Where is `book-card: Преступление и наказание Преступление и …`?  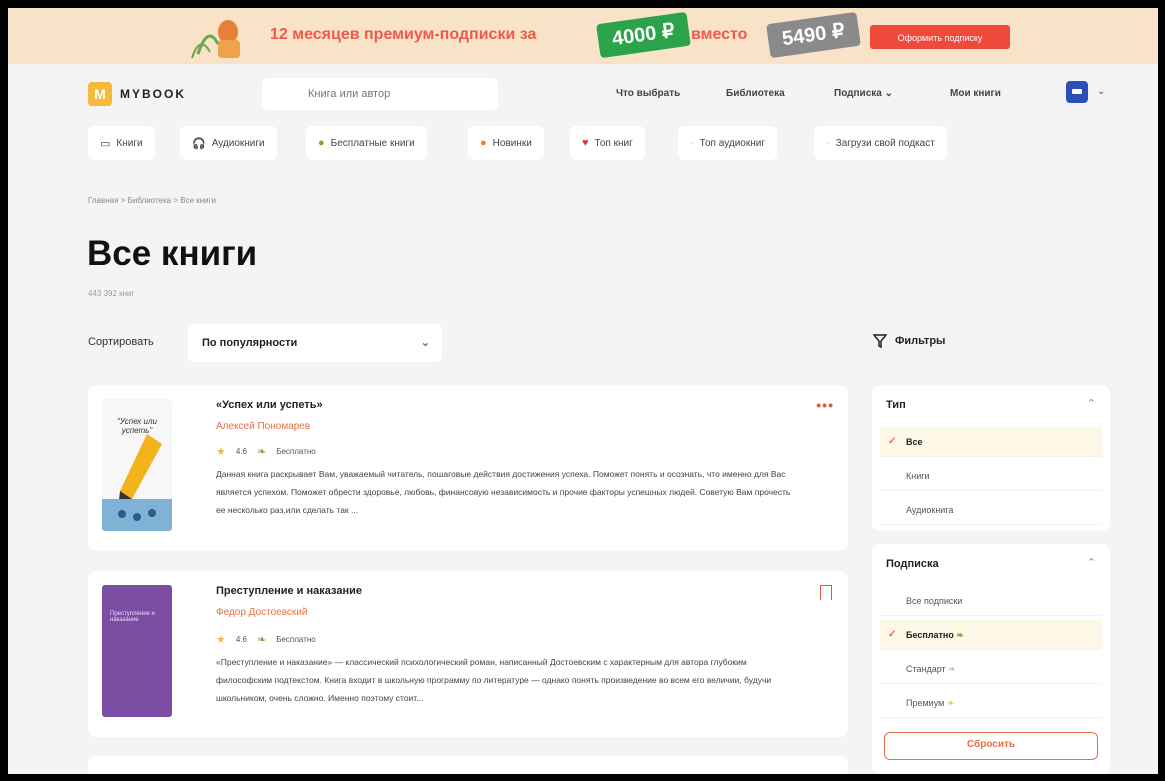 book-card: Преступление и наказание Преступление и … is located at coordinates (468, 654).